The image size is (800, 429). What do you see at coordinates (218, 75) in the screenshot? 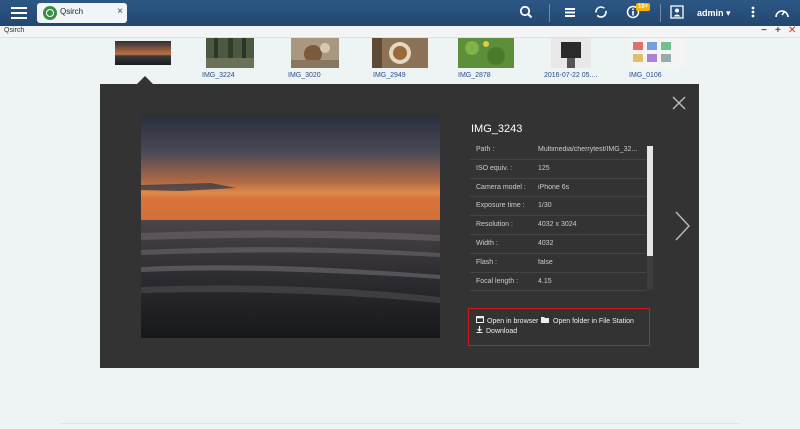
I see `thumbnail-label: IMG_3224` at bounding box center [218, 75].